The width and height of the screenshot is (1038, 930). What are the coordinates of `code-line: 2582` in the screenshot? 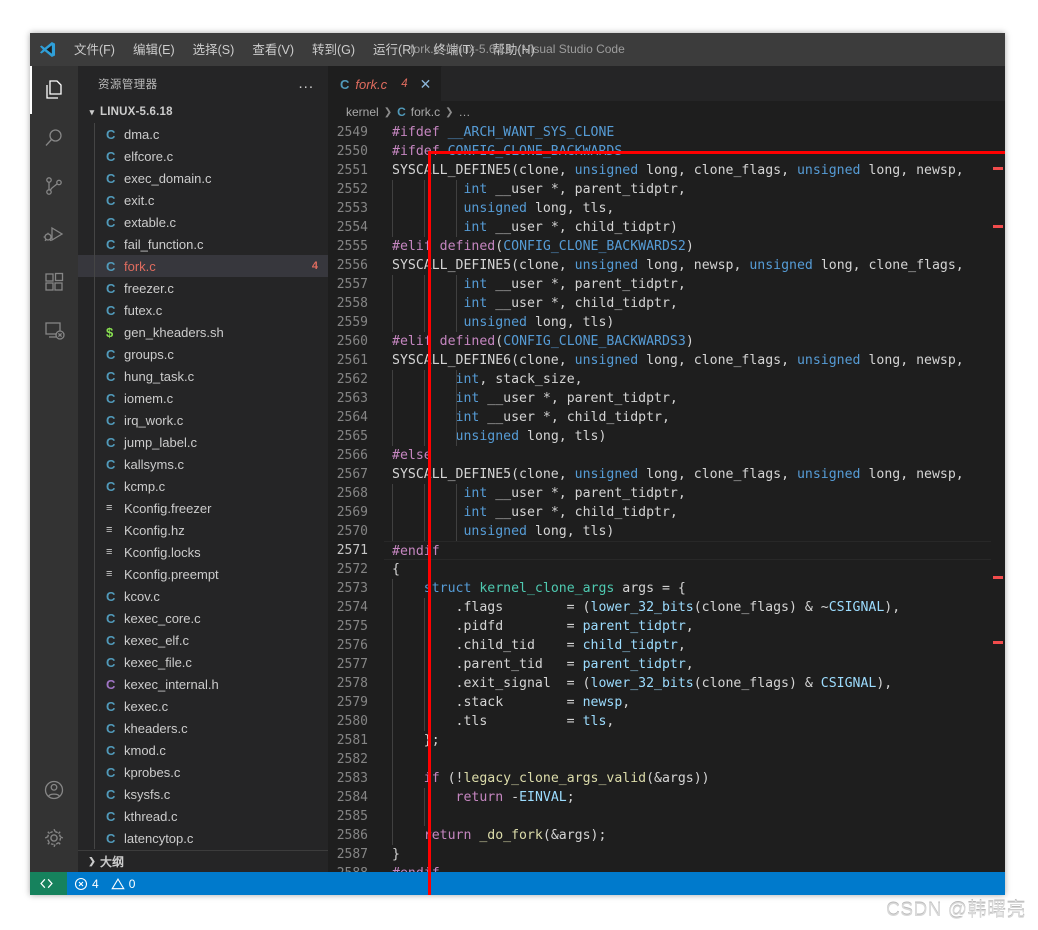 It's located at (666, 759).